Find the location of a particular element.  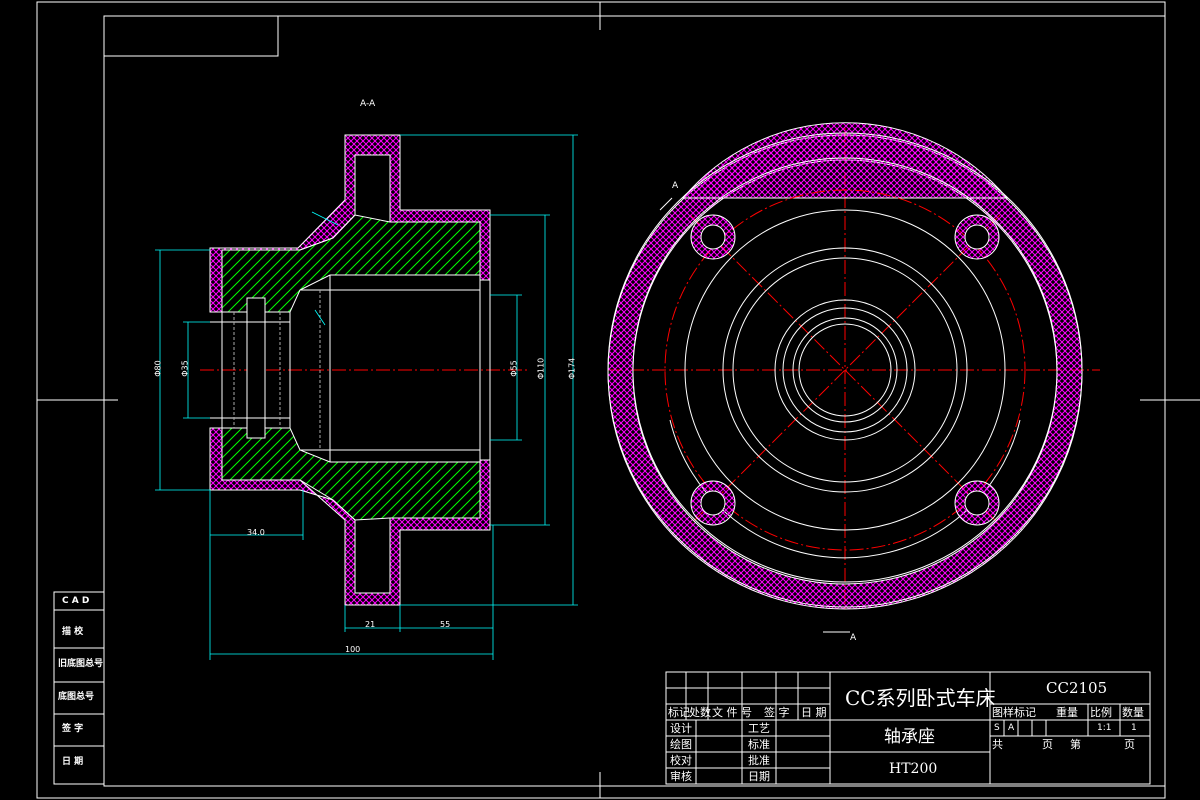

hdr-mark: 标记 is located at coordinates (679, 712).